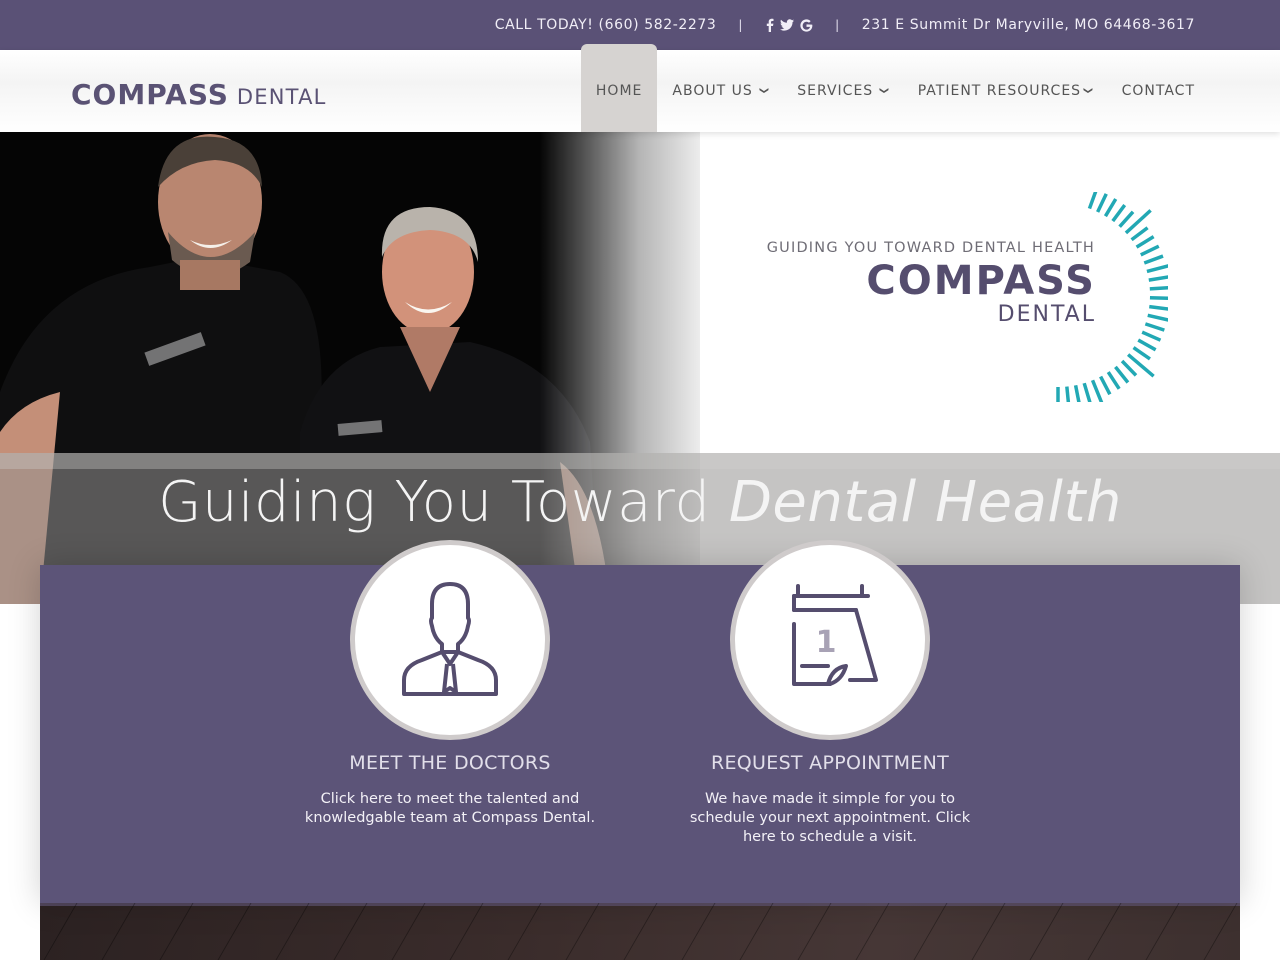 The height and width of the screenshot is (960, 1280). What do you see at coordinates (1158, 91) in the screenshot?
I see `nav-label: CONTACT` at bounding box center [1158, 91].